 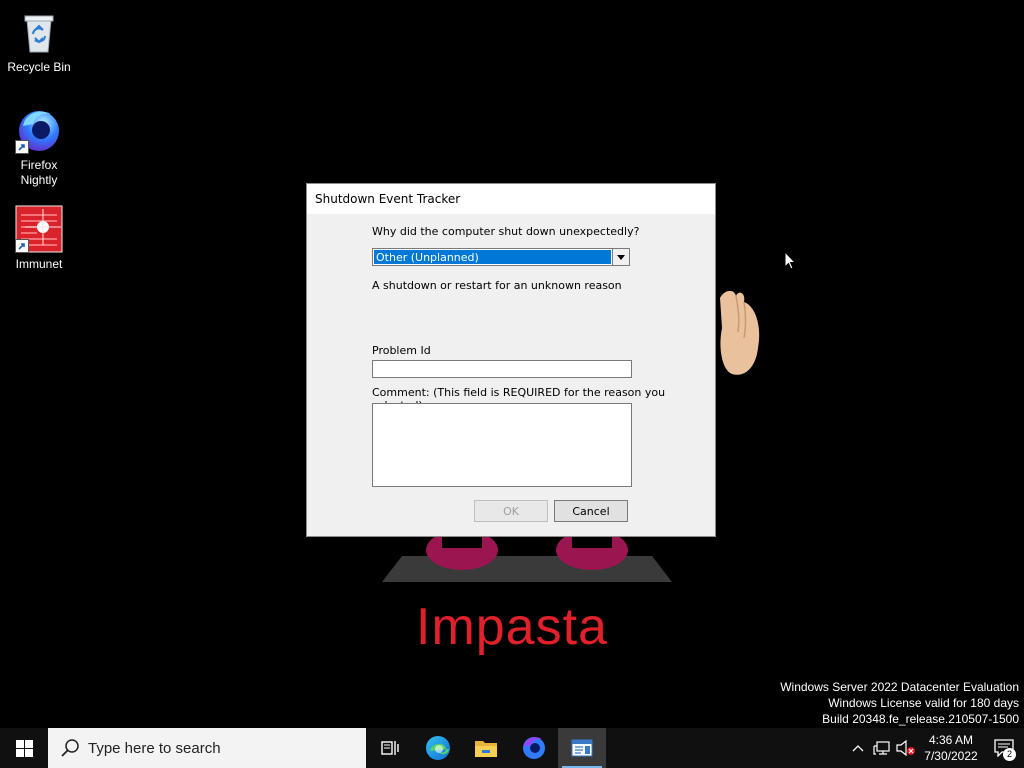 I want to click on taskbar-search-box: Type here to search, so click(x=207, y=748).